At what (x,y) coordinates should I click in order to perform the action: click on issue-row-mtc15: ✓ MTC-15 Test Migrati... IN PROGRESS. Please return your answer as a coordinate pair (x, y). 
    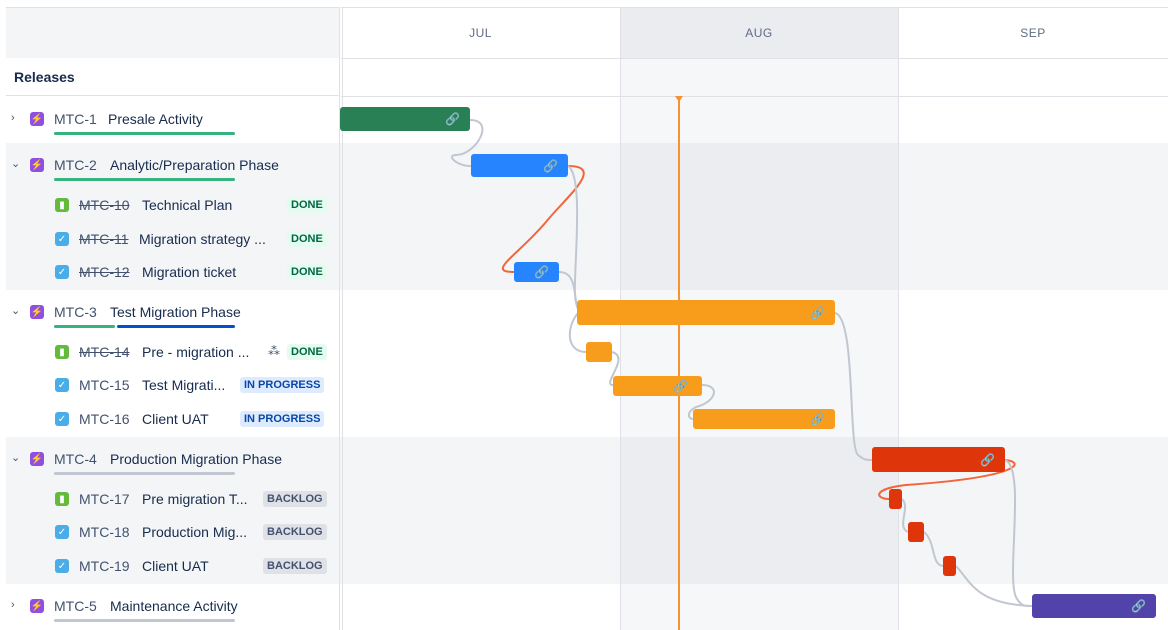
    Looking at the image, I should click on (172, 385).